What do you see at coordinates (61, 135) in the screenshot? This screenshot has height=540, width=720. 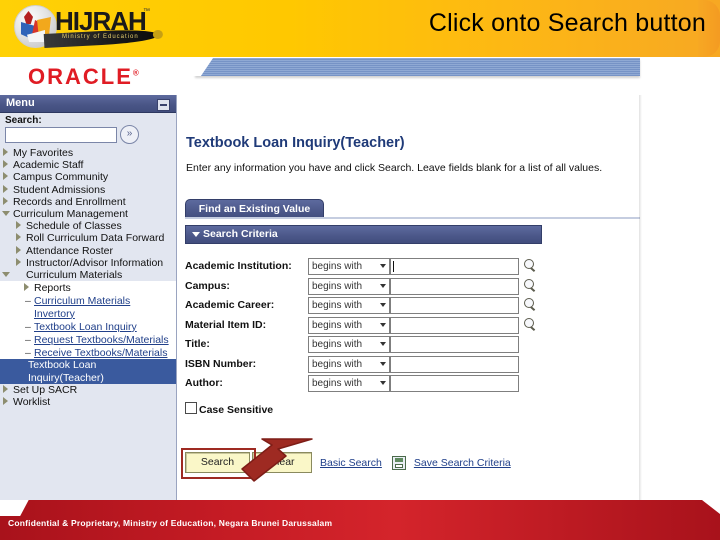 I see `sidebar-search-input` at bounding box center [61, 135].